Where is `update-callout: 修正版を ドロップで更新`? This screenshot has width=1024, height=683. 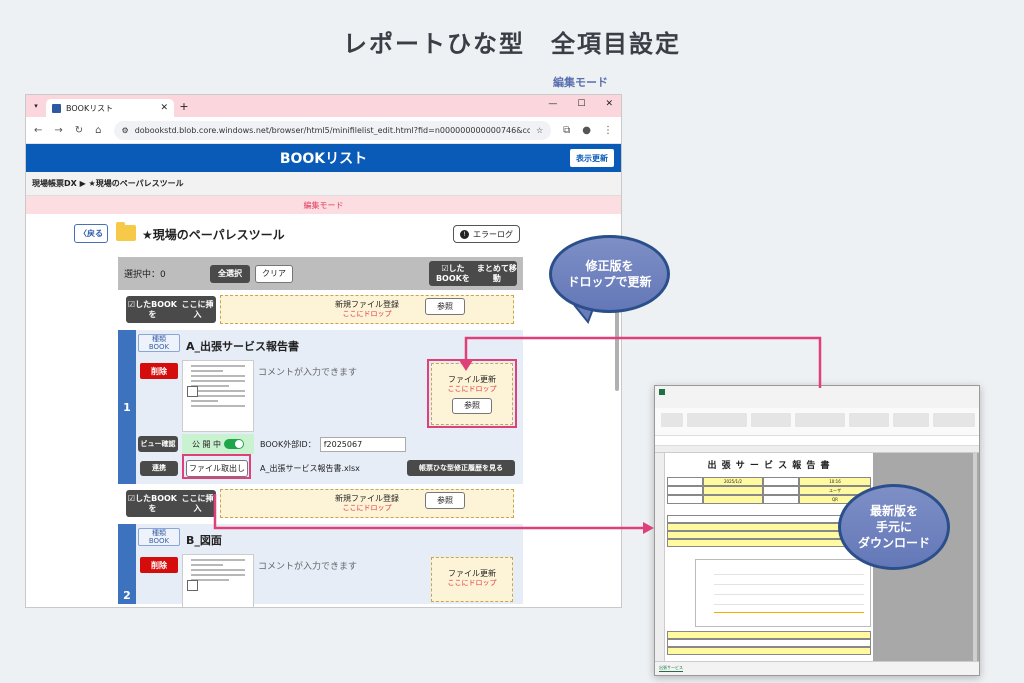 update-callout: 修正版を ドロップで更新 is located at coordinates (609, 274).